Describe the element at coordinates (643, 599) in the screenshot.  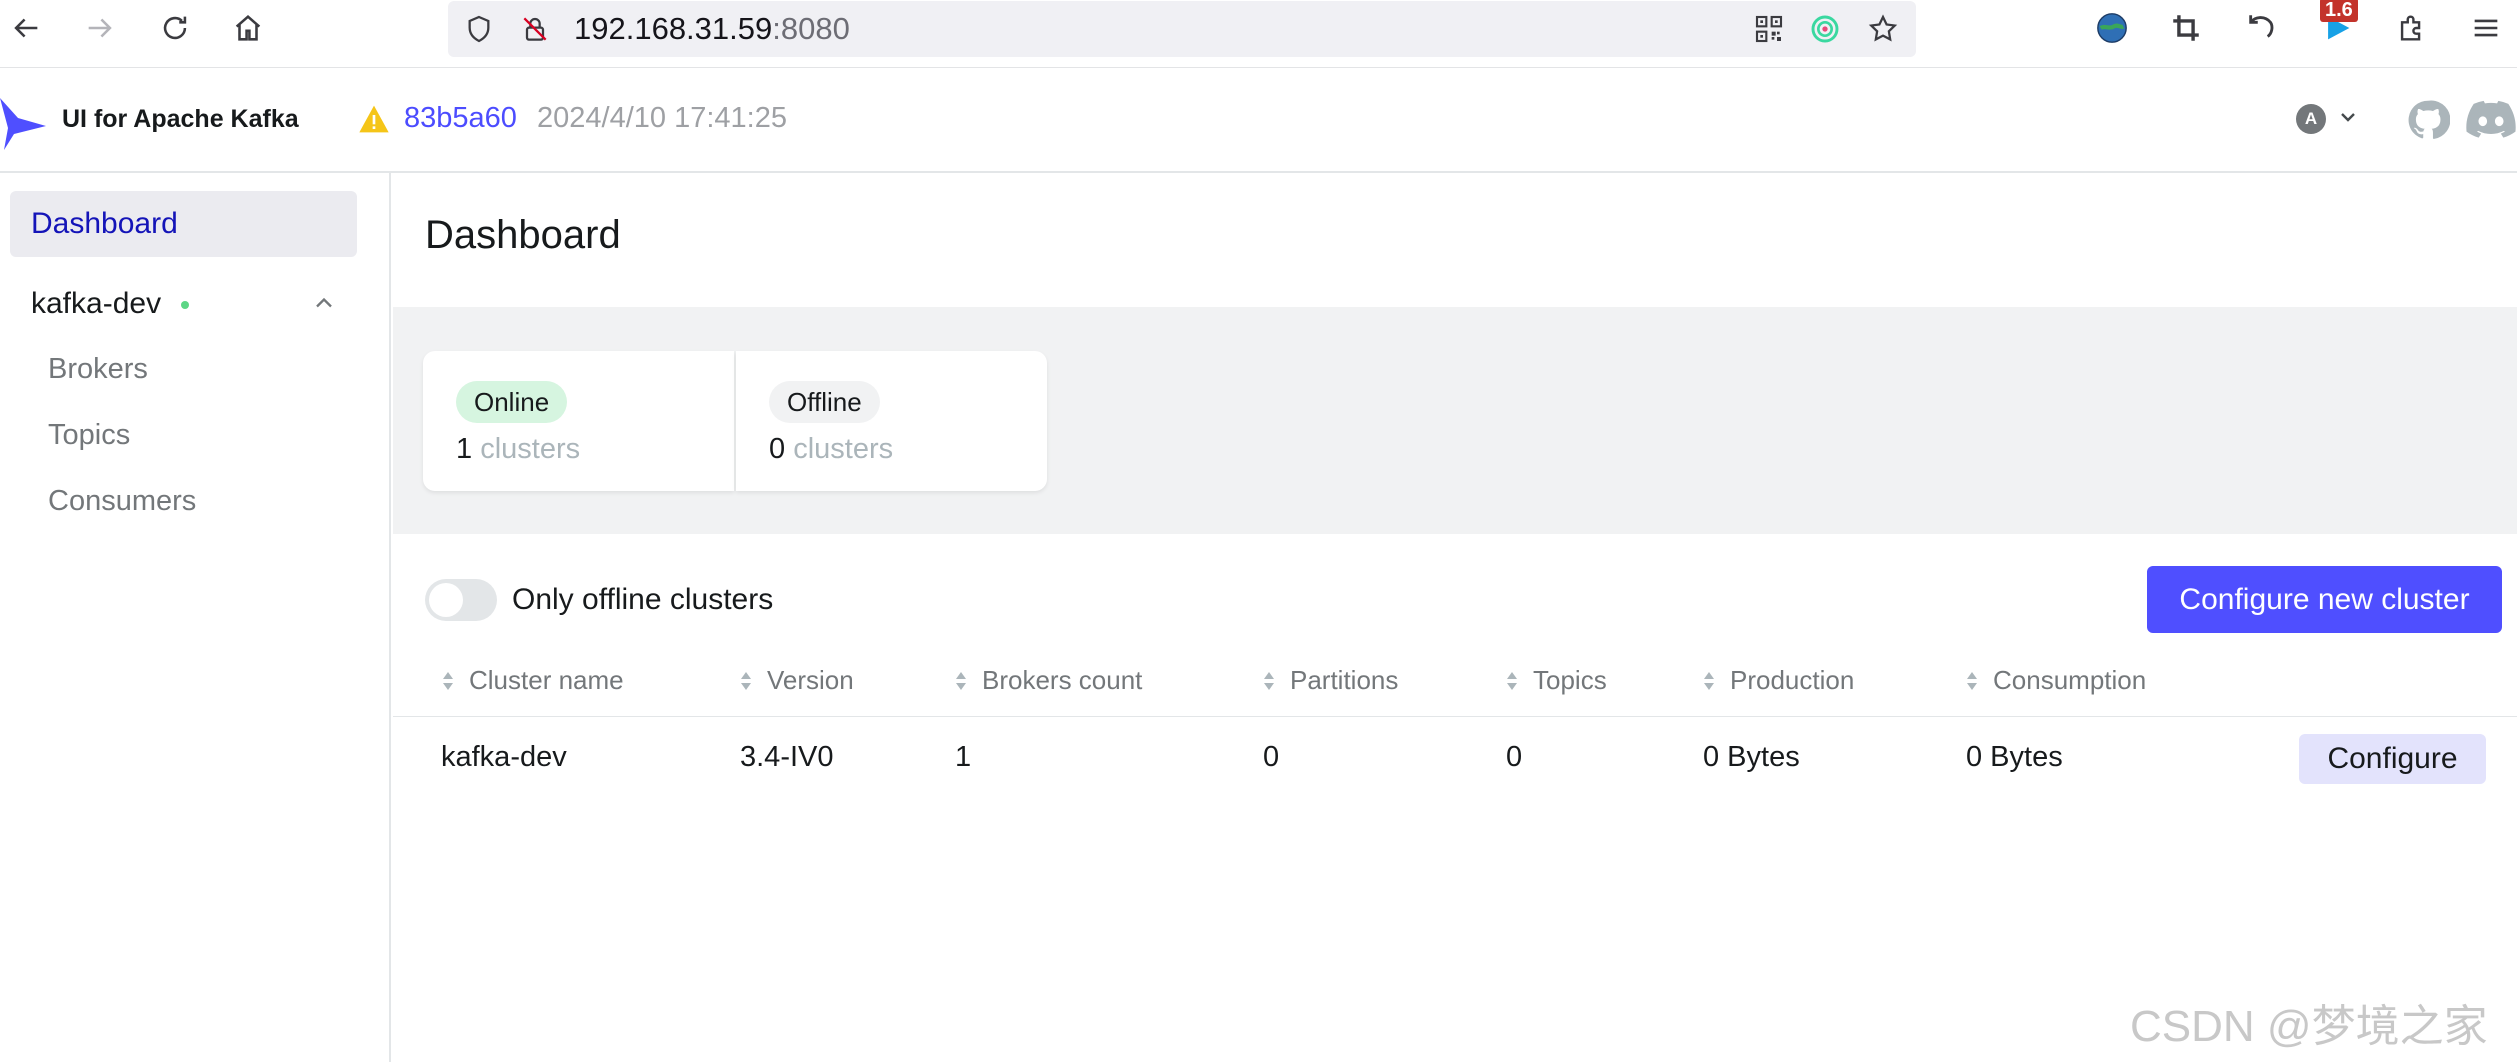
I see `toggle-label: Only offline clusters` at that location.